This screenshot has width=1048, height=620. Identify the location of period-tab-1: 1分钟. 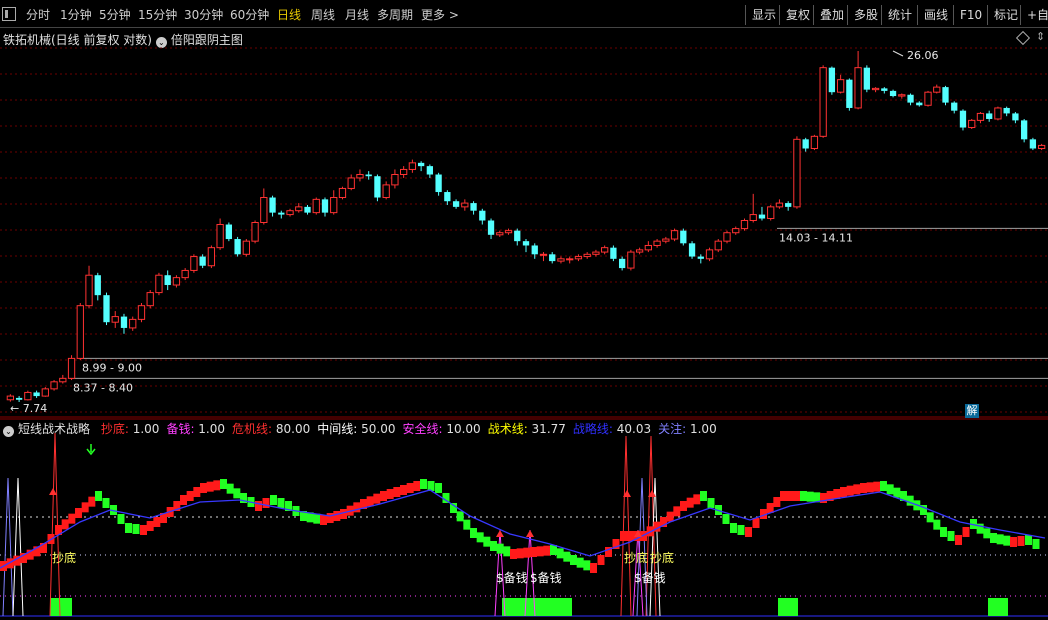
(76, 15).